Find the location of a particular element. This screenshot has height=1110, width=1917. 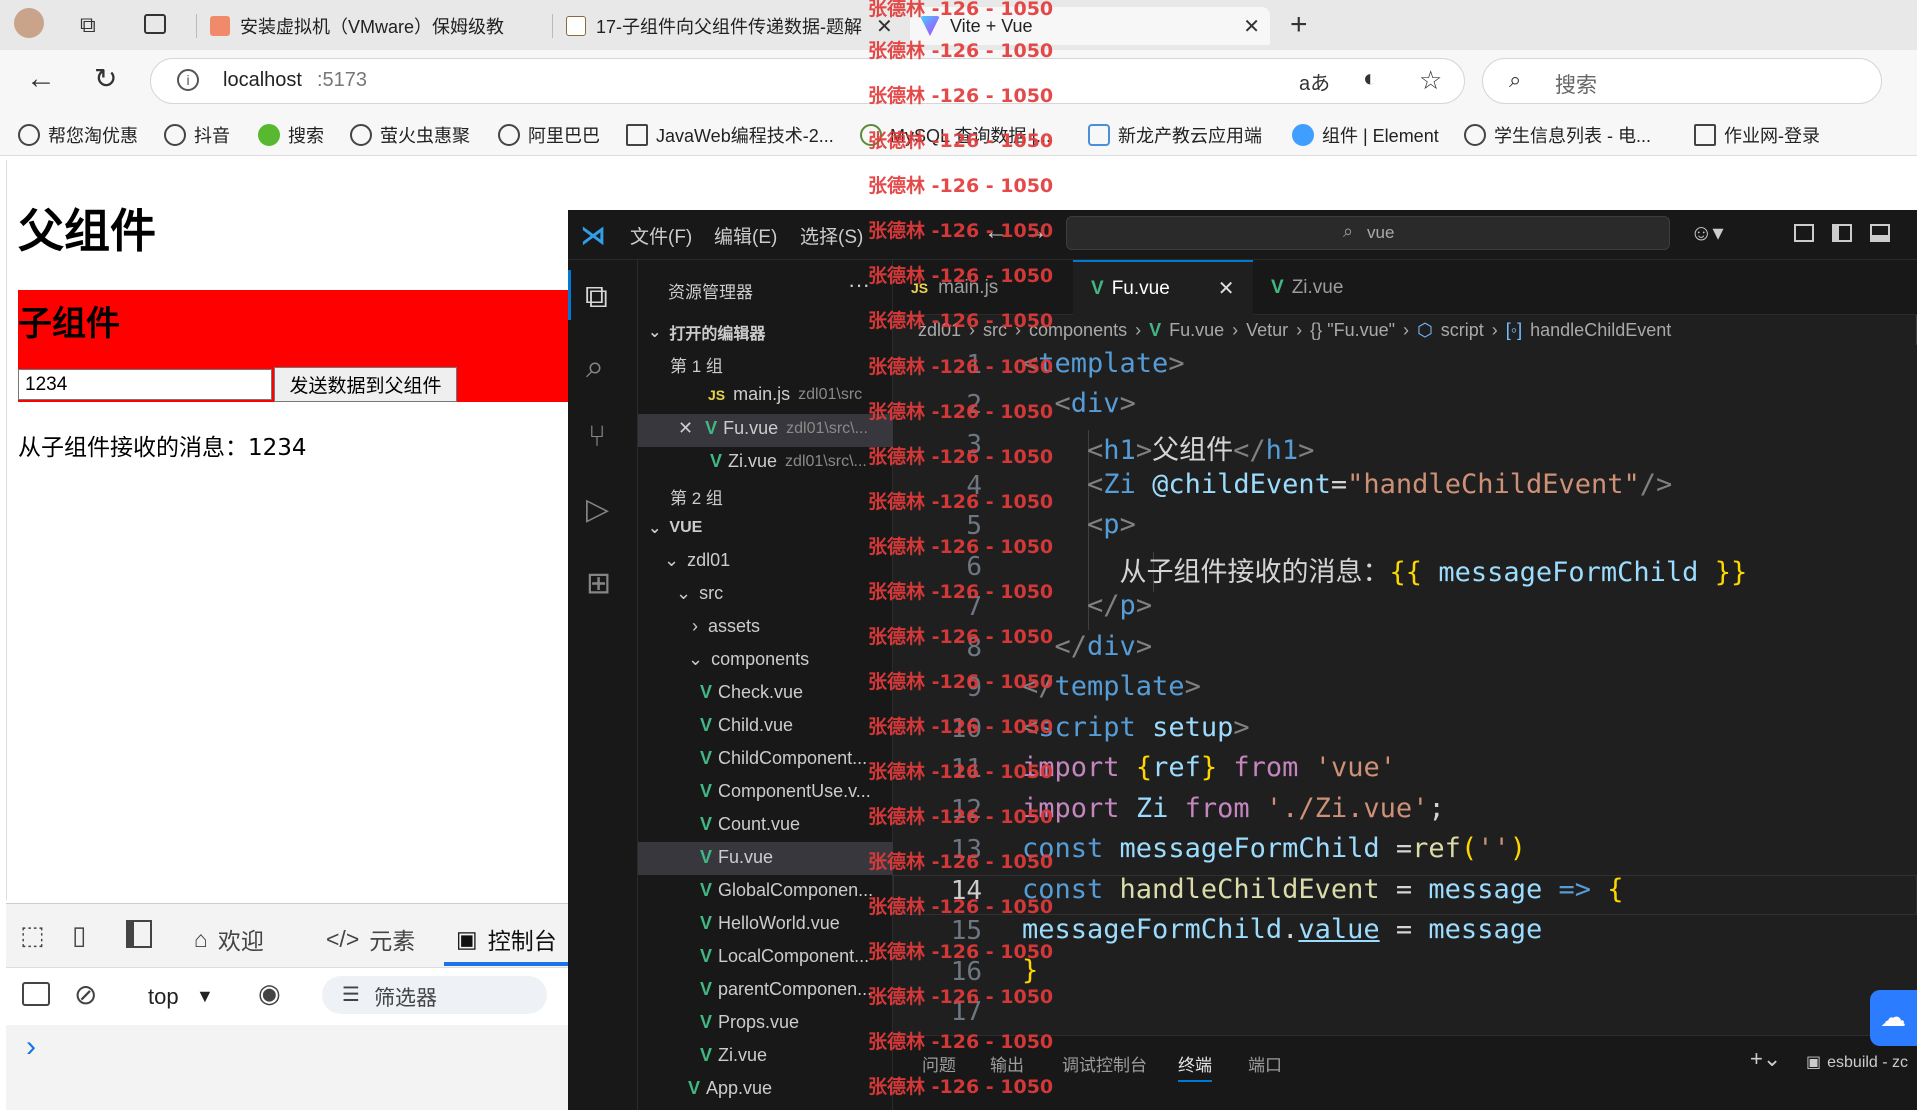

dock-side-icon is located at coordinates (139, 934).